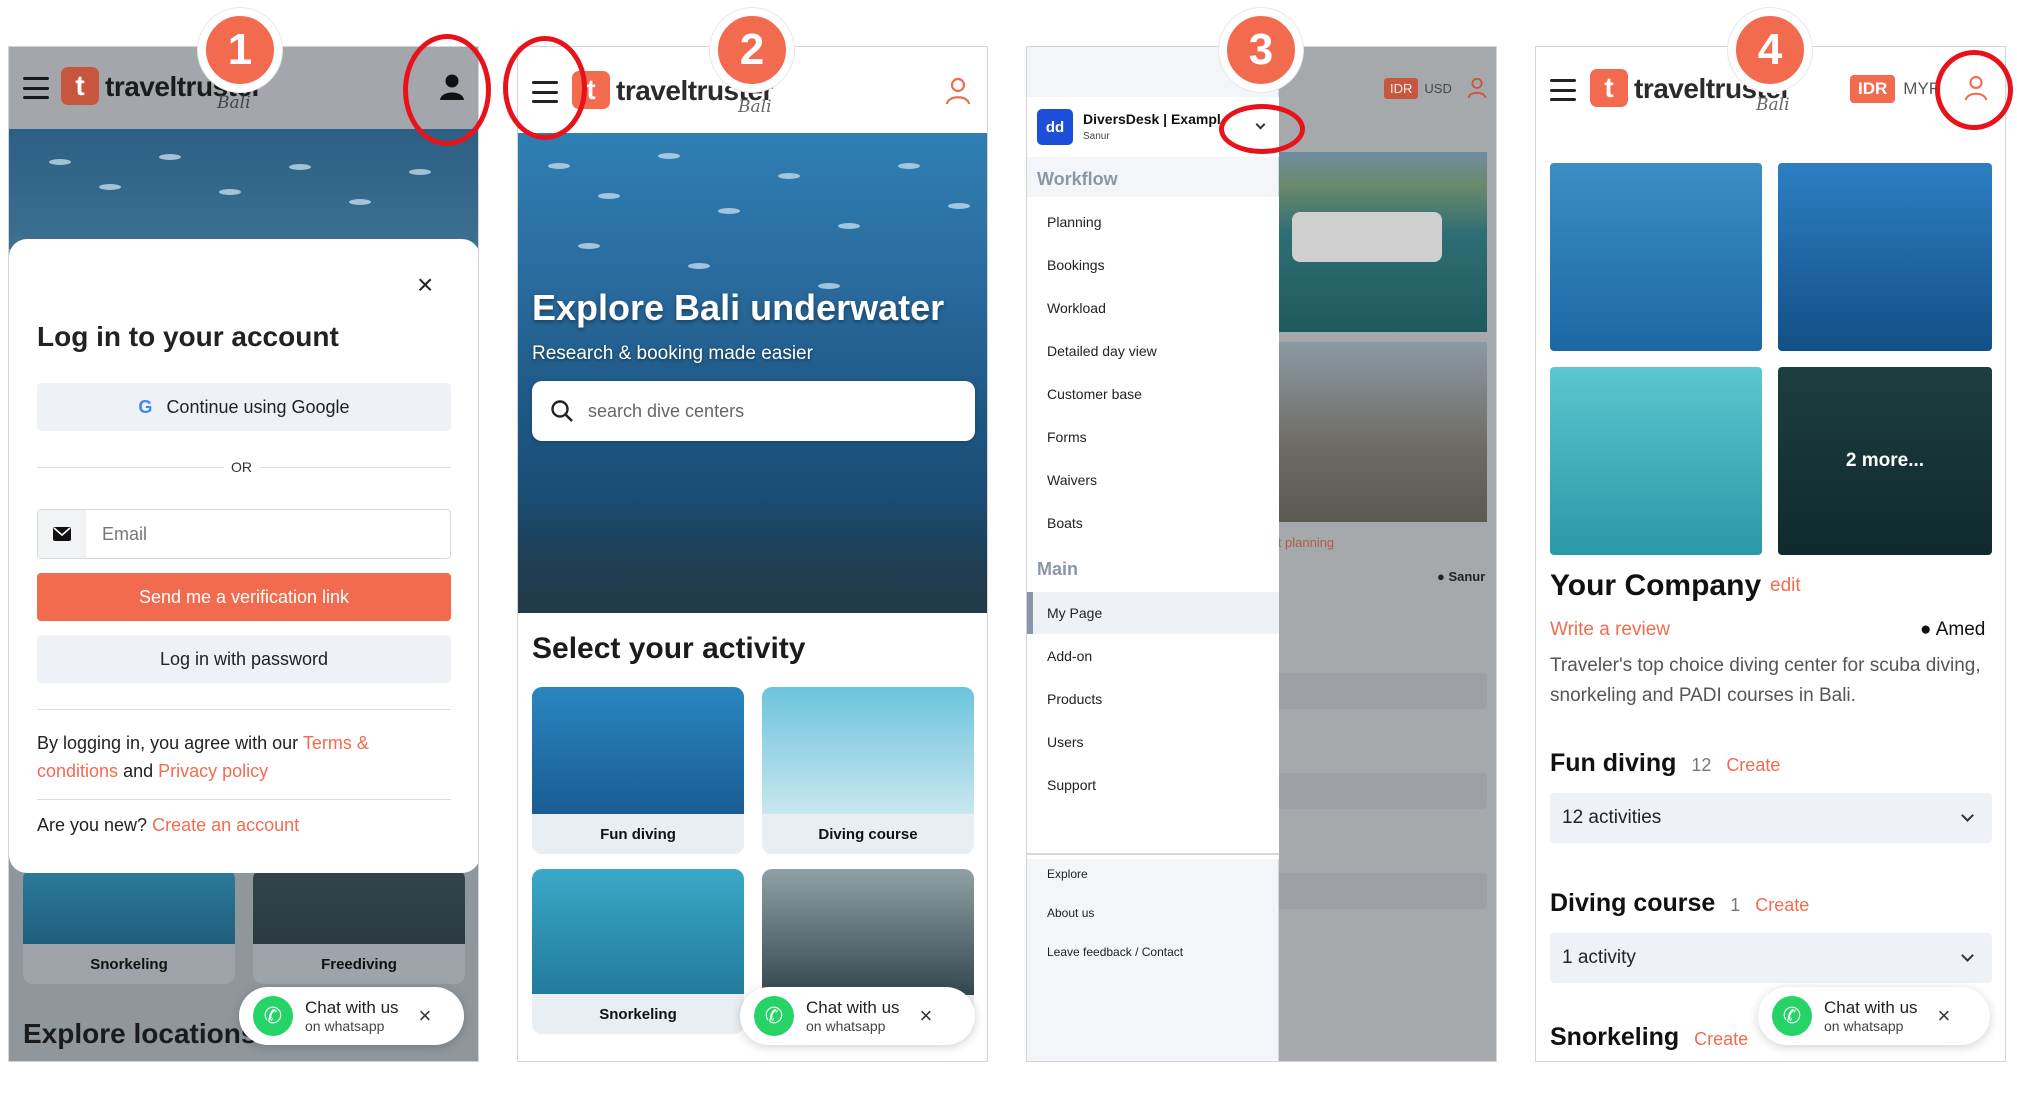 This screenshot has width=2017, height=1093. What do you see at coordinates (1771, 818) in the screenshot?
I see `fun-diving-select: 12 activities` at bounding box center [1771, 818].